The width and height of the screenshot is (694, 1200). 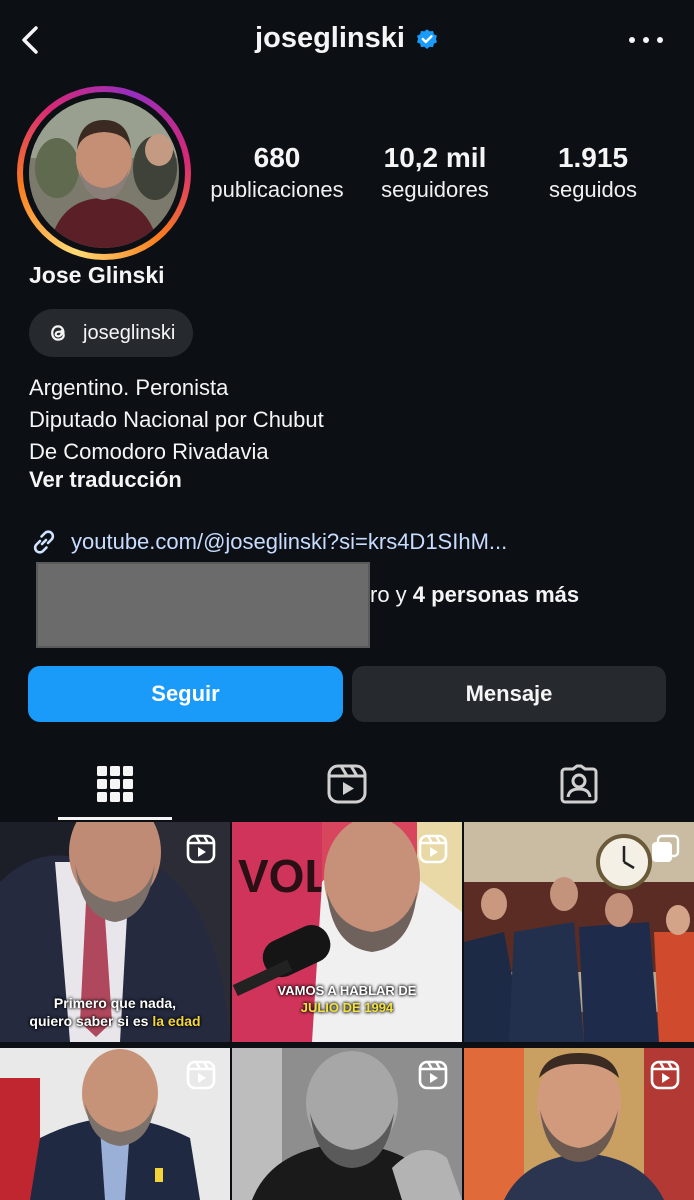 What do you see at coordinates (496, 594) in the screenshot?
I see `followed-by-more: 4 personas más` at bounding box center [496, 594].